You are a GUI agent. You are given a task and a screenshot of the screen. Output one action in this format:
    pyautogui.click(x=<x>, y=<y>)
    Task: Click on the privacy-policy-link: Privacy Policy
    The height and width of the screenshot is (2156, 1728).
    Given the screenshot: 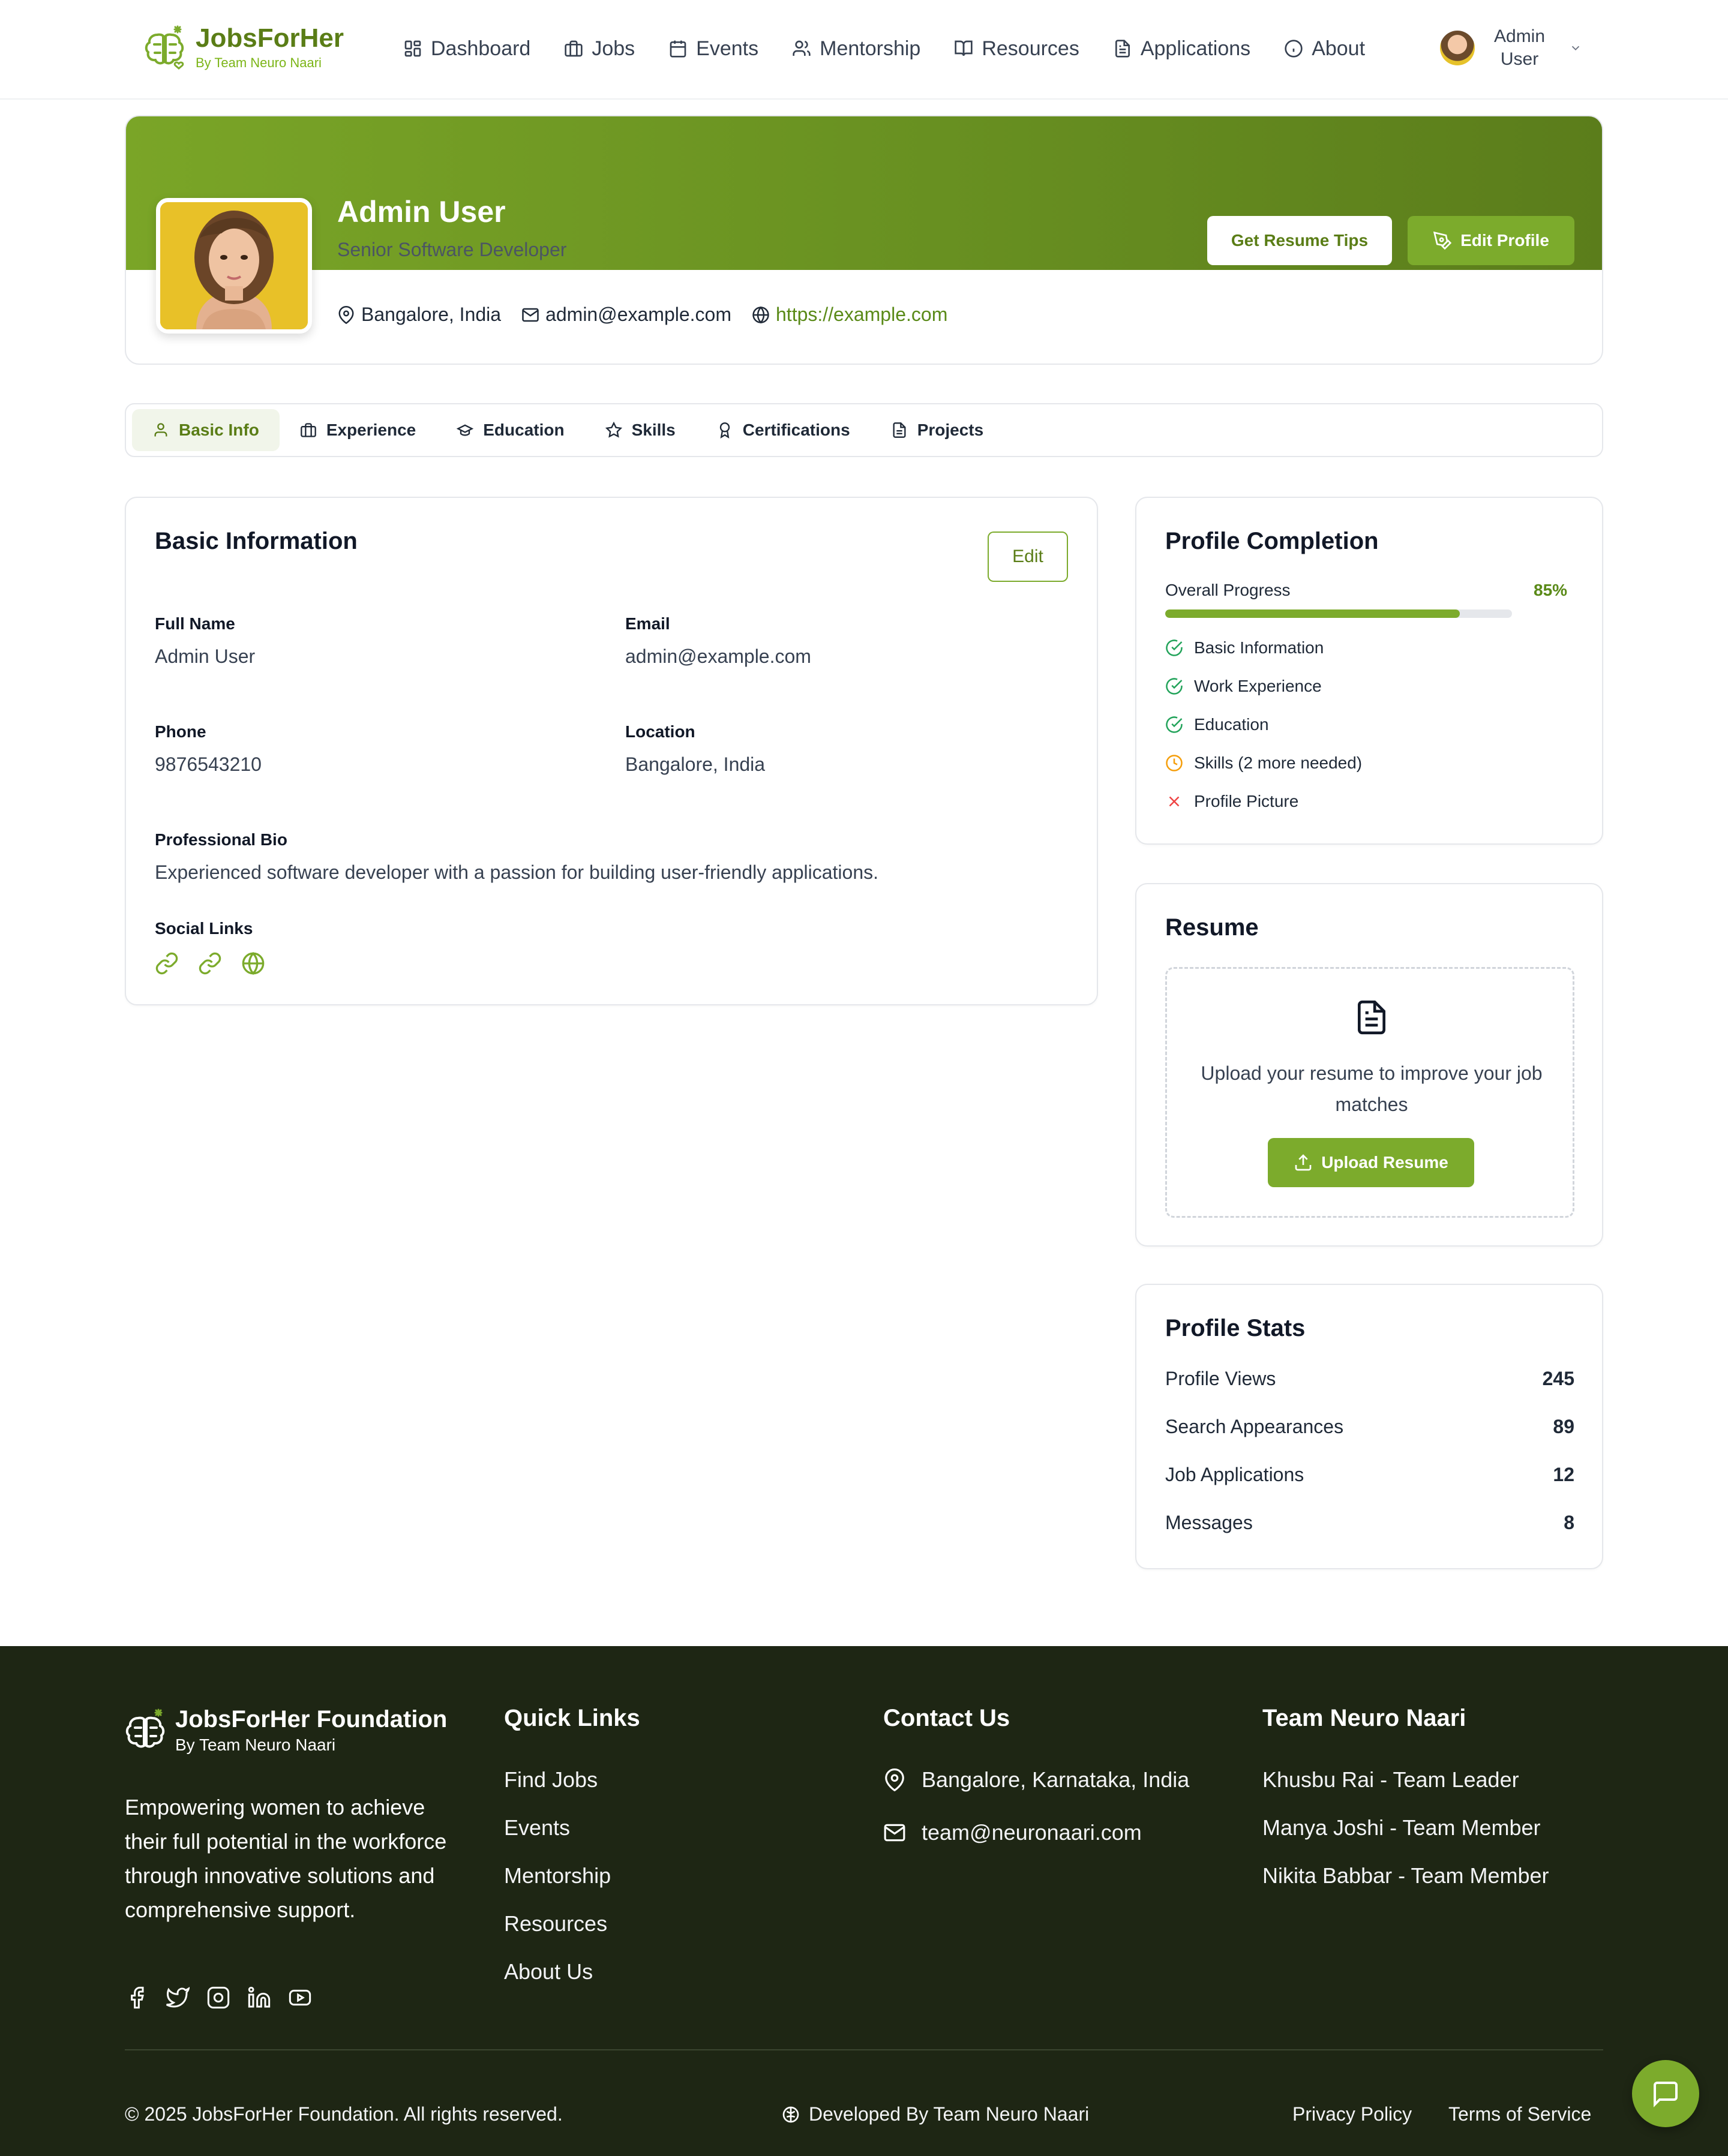 What is the action you would take?
    pyautogui.click(x=1352, y=2114)
    